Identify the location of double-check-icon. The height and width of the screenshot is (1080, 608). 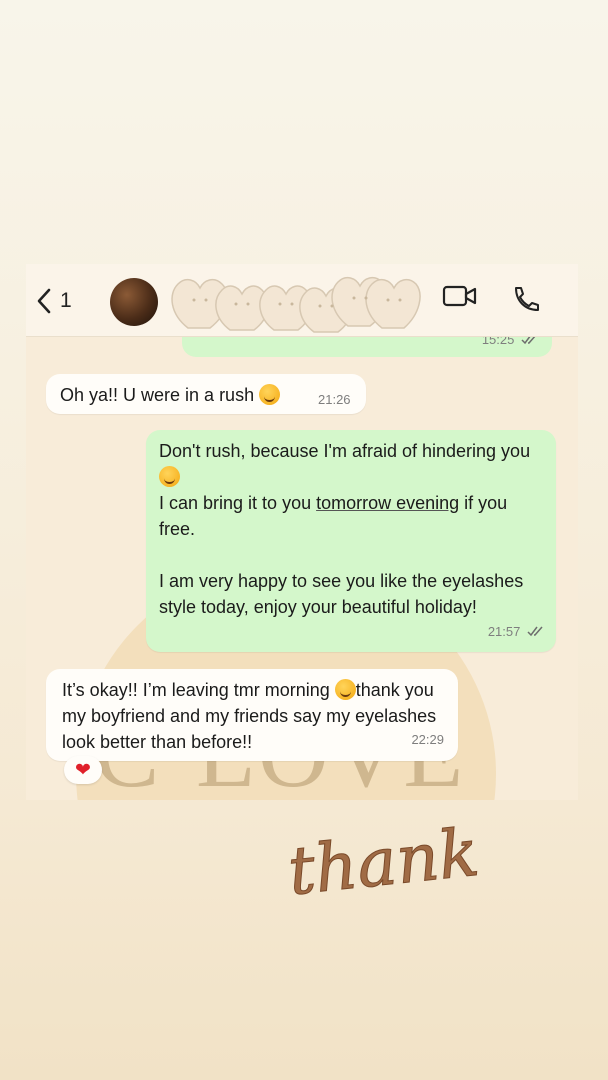
(535, 631).